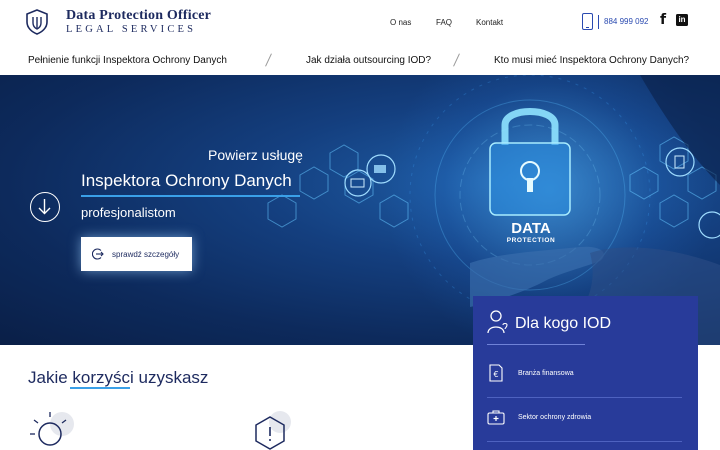 The image size is (720, 450). I want to click on data-label: DATA, so click(531, 228).